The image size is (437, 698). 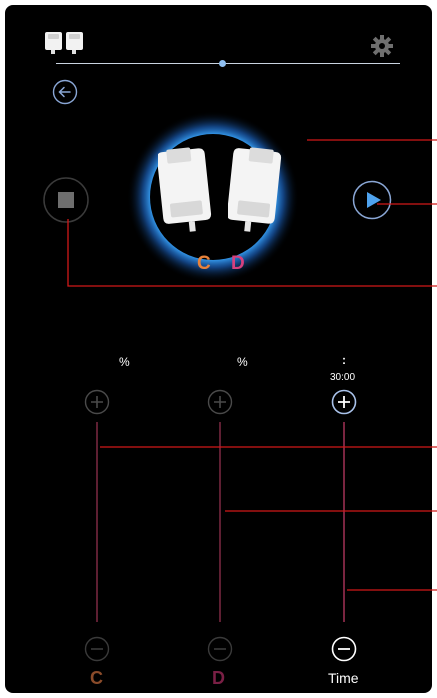 What do you see at coordinates (238, 263) in the screenshot?
I see `channel-d-label: D` at bounding box center [238, 263].